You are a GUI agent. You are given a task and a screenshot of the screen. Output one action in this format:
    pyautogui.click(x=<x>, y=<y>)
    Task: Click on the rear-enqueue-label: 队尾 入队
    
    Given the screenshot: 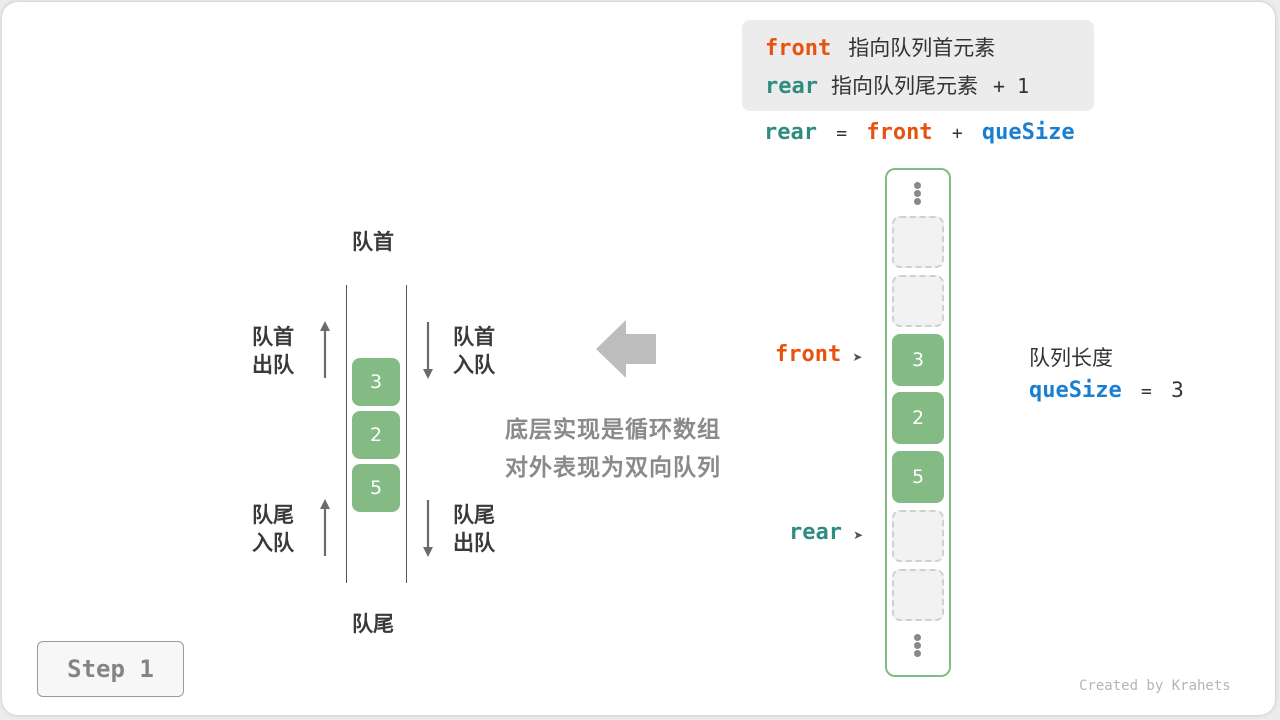 What is the action you would take?
    pyautogui.click(x=273, y=529)
    